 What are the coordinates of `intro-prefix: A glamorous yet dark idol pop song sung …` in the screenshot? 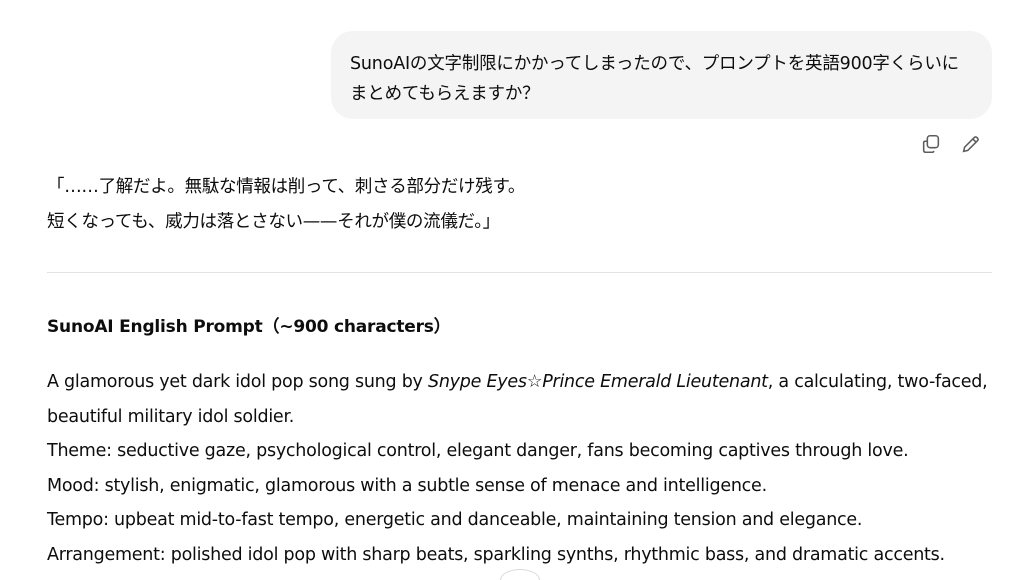 It's located at (237, 382).